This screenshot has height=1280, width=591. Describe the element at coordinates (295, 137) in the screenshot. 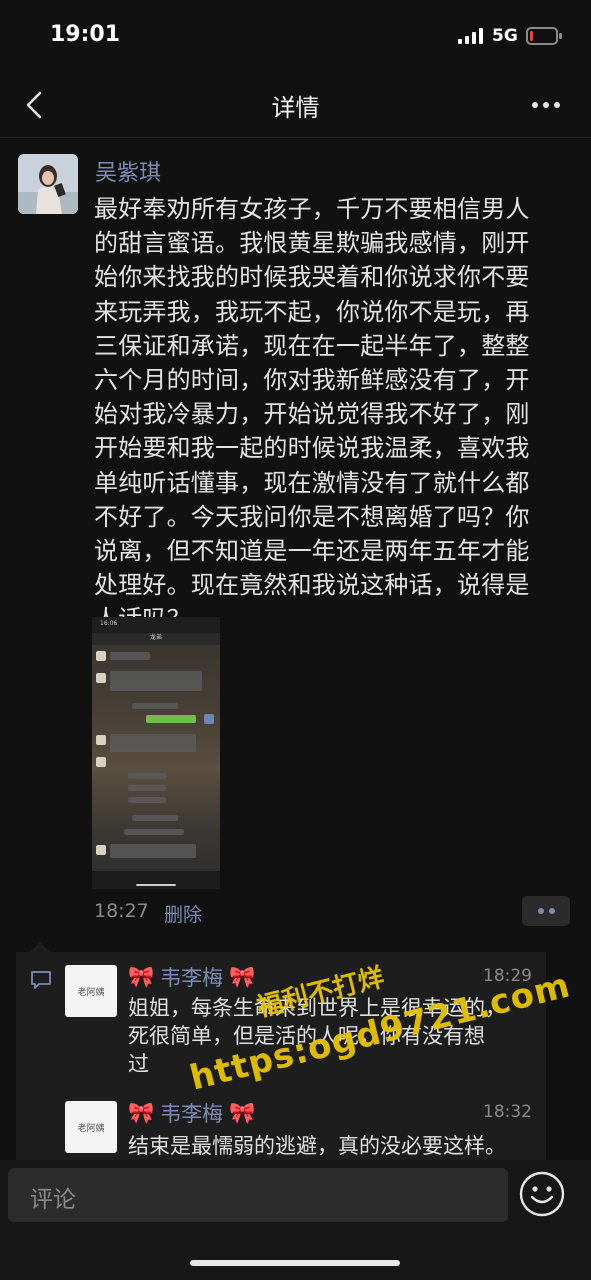

I see `nav-divider` at that location.